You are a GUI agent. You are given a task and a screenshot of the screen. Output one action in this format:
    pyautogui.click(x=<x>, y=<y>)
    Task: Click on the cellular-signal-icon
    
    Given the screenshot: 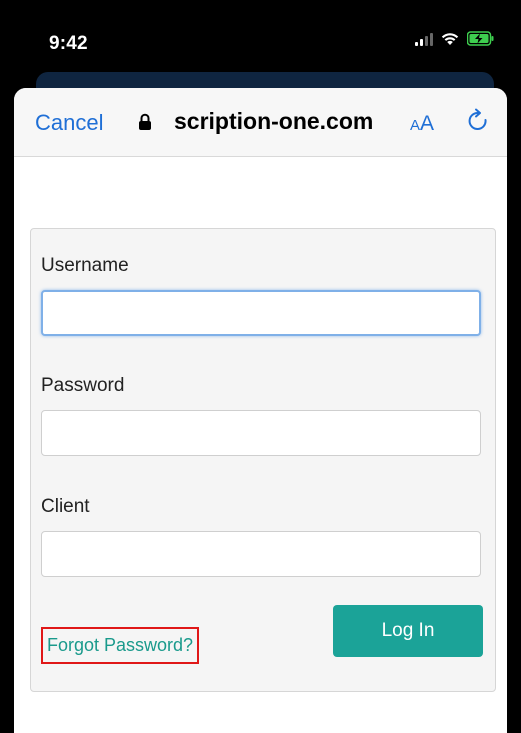 What is the action you would take?
    pyautogui.click(x=424, y=39)
    